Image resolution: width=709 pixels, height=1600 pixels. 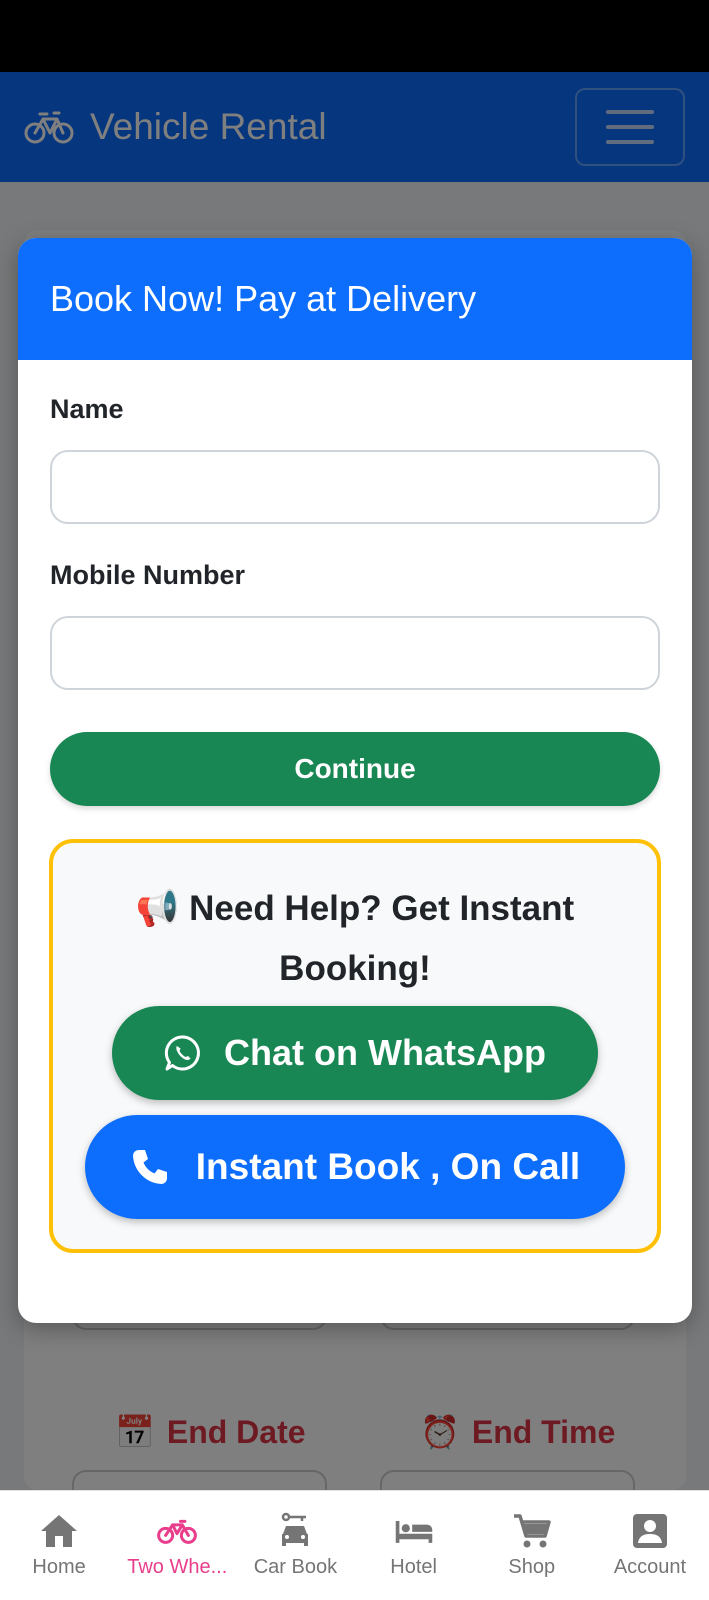 What do you see at coordinates (355, 769) in the screenshot?
I see `continue-button: Continue` at bounding box center [355, 769].